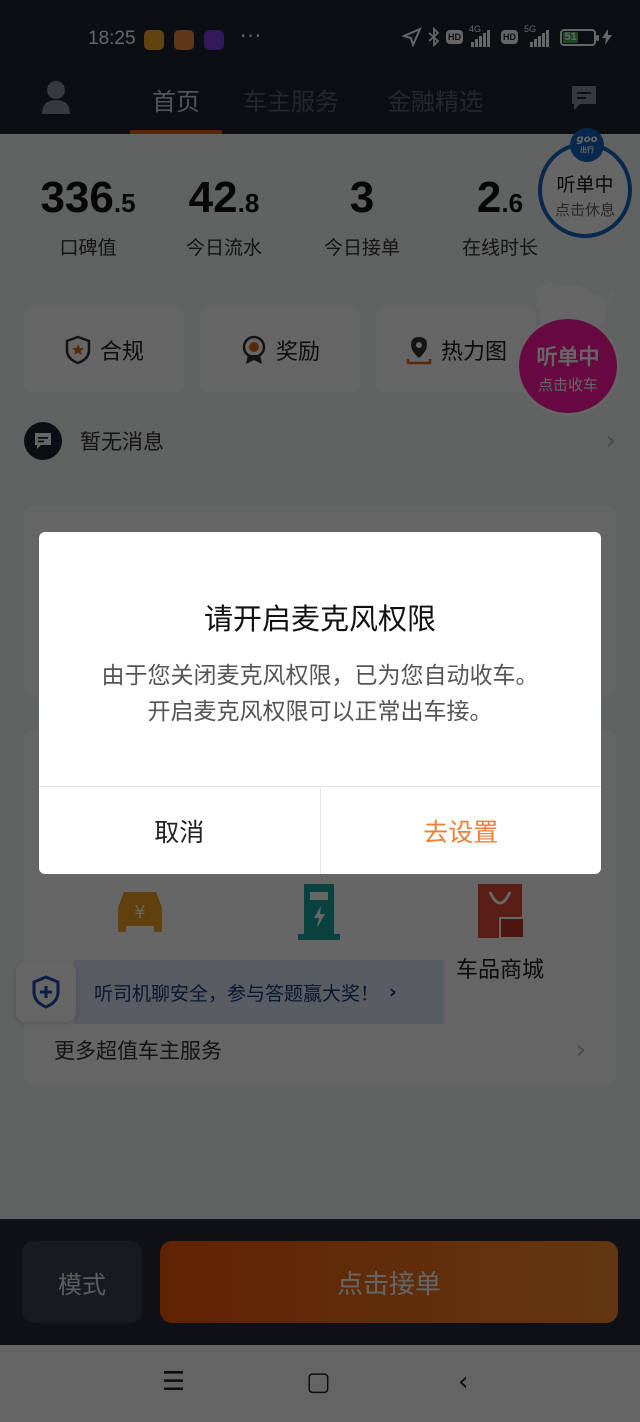 The width and height of the screenshot is (640, 1422). I want to click on go-to-settings-button: 去设置, so click(461, 830).